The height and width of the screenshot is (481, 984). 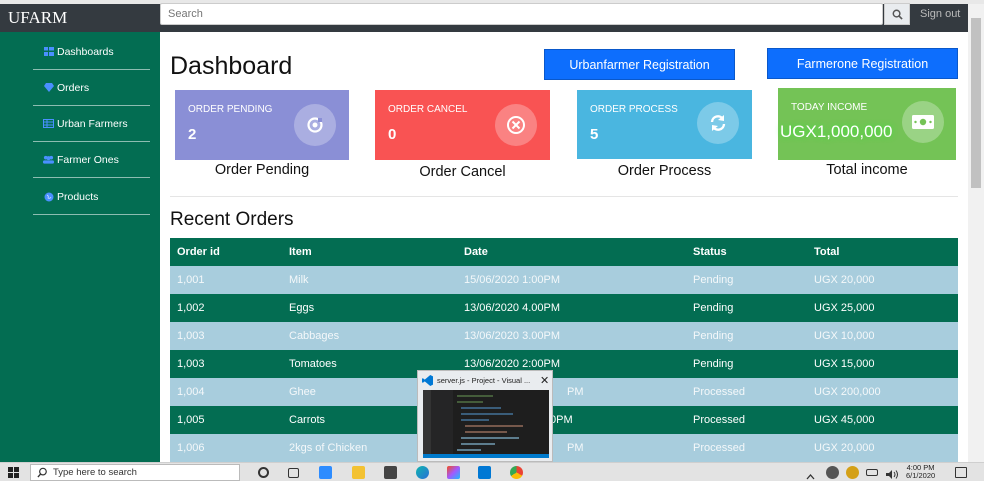 What do you see at coordinates (571, 308) in the screenshot?
I see `table-cell: 13/06/2020 4.00PM` at bounding box center [571, 308].